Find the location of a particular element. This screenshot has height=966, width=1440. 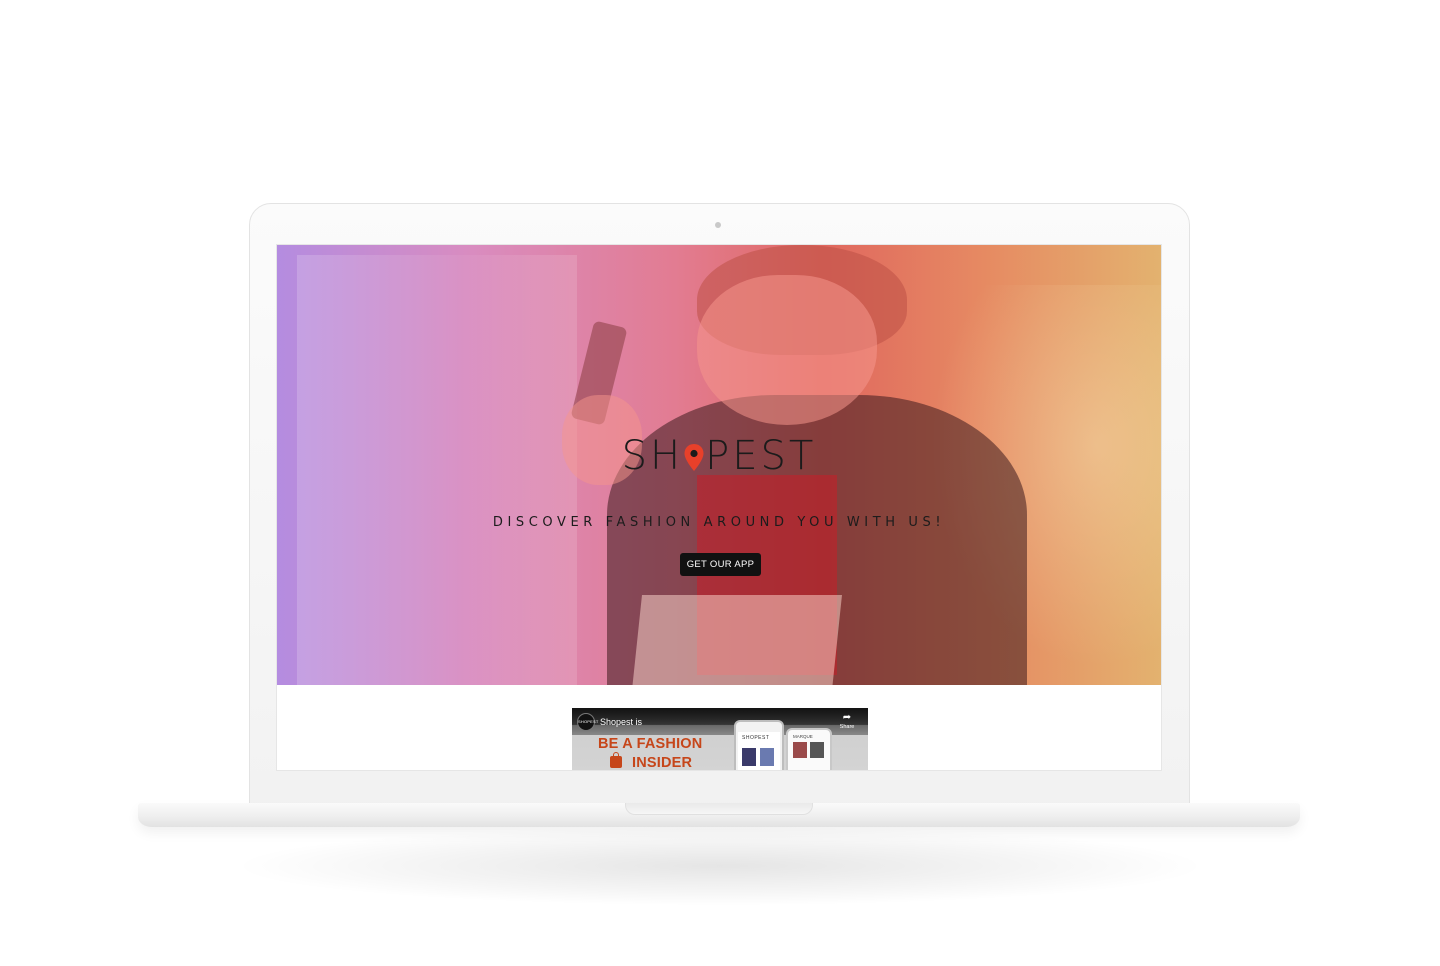

channel-avatar-text: SHOPEST is located at coordinates (588, 721).